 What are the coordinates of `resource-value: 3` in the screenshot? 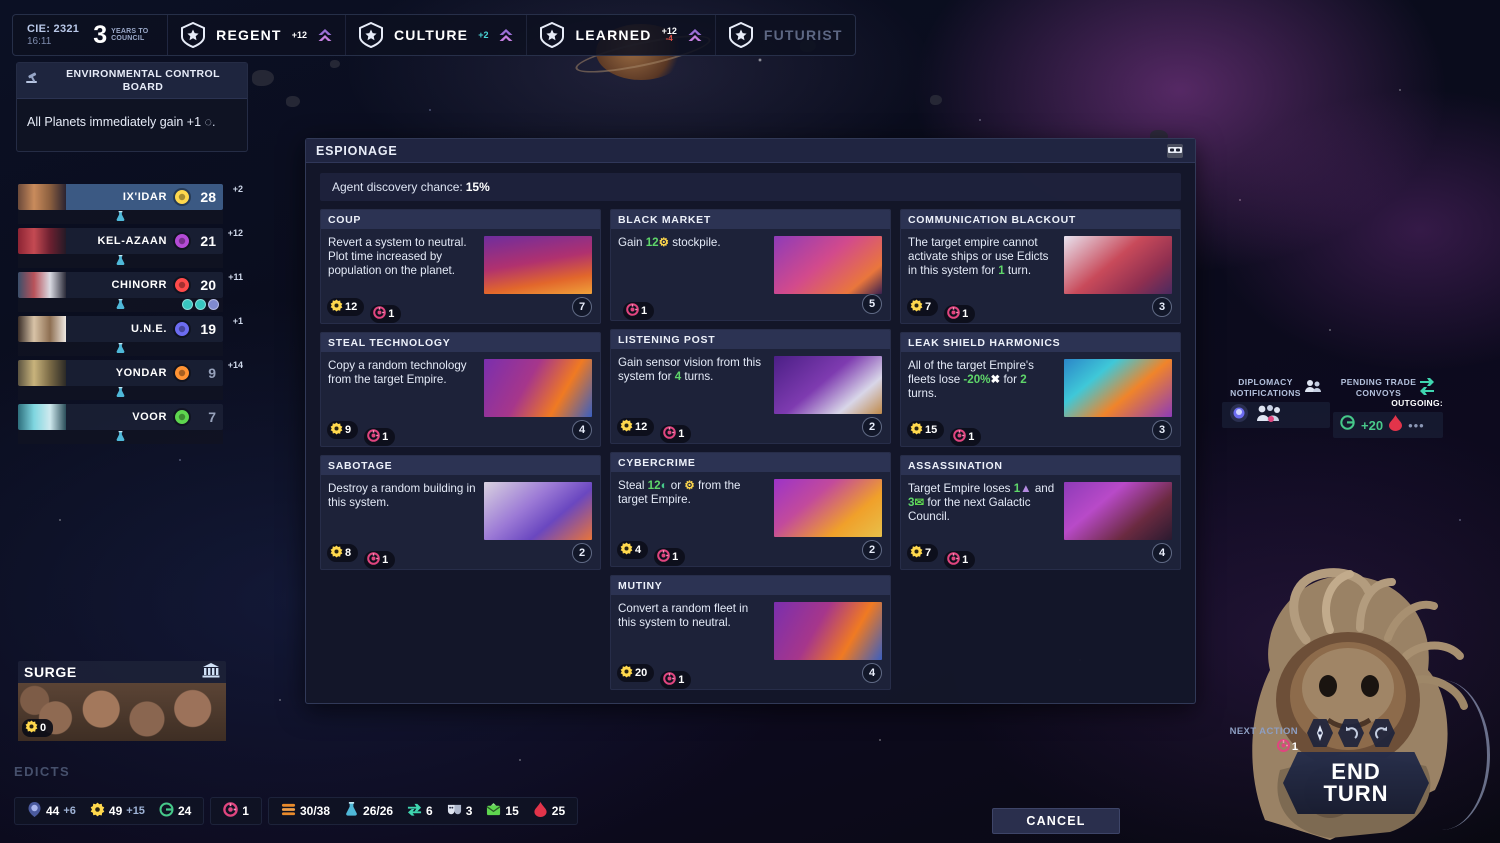 It's located at (469, 811).